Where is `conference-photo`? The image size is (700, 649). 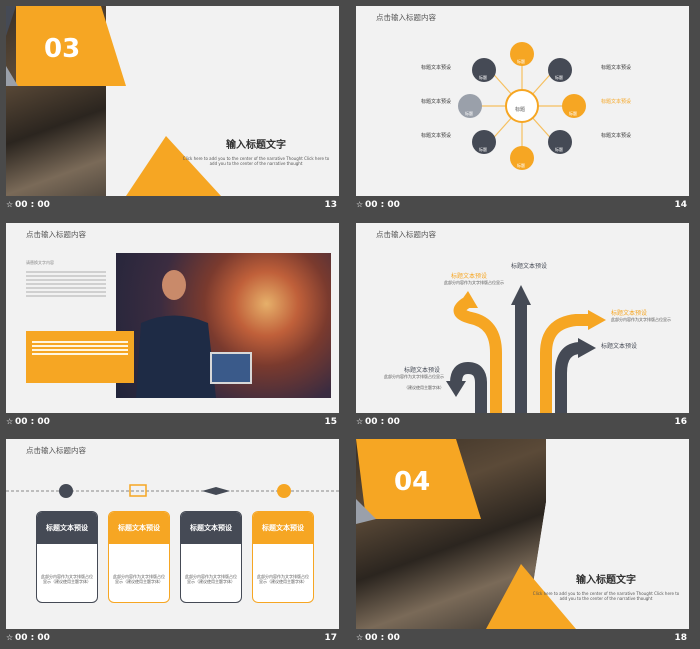 conference-photo is located at coordinates (223, 325).